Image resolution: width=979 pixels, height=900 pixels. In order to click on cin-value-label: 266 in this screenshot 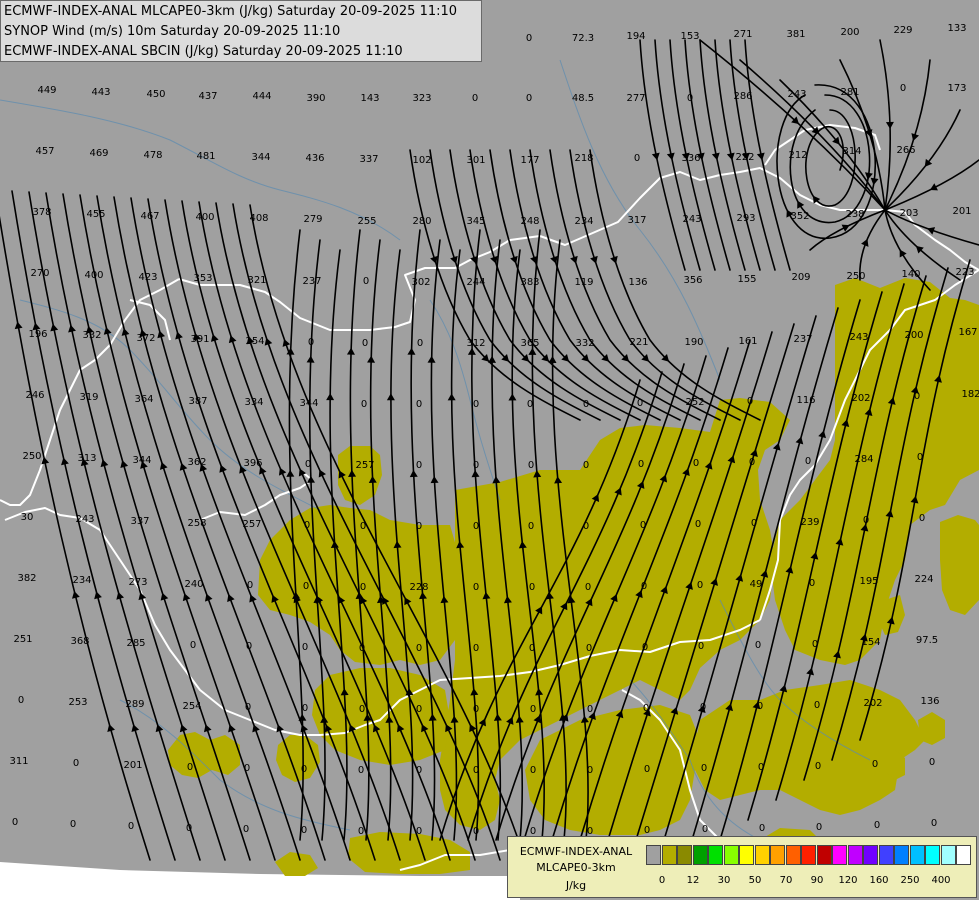, I will do `click(905, 150)`.